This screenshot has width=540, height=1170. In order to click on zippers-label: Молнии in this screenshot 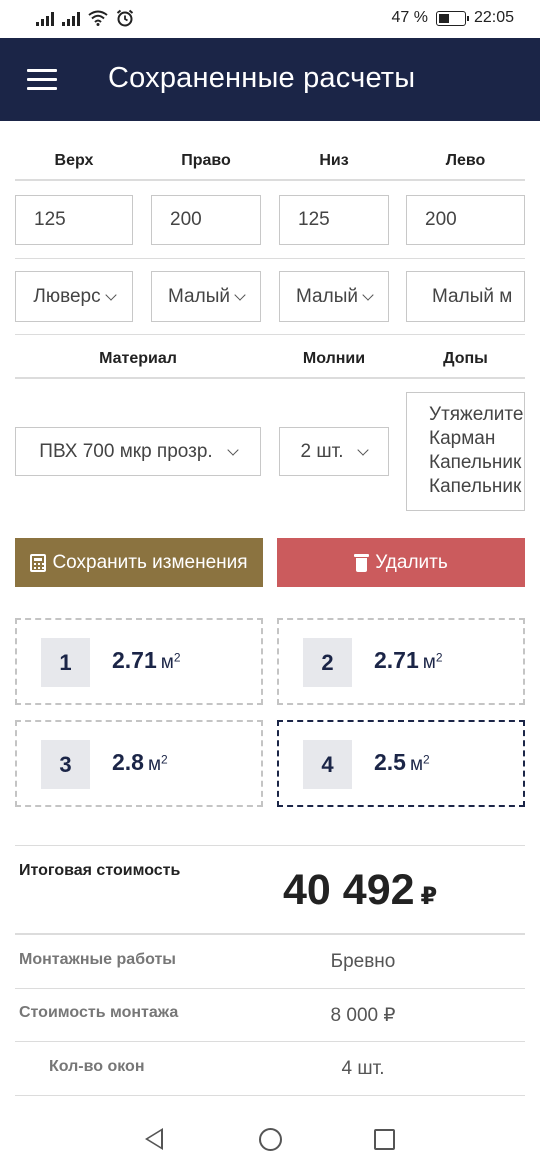, I will do `click(334, 358)`.